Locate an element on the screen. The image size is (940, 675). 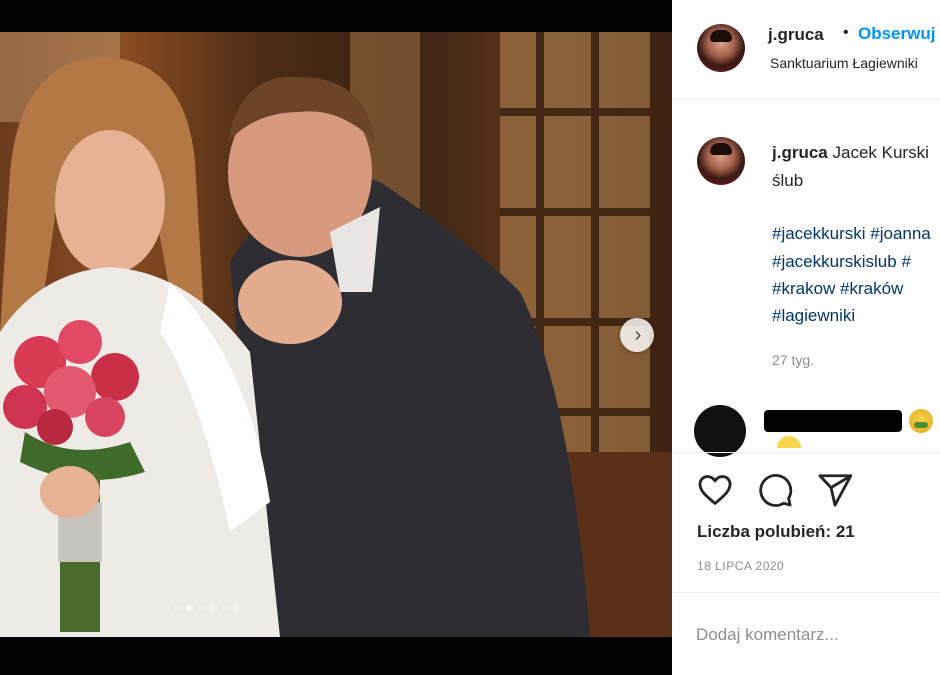
paper-plane-icon is located at coordinates (835, 490).